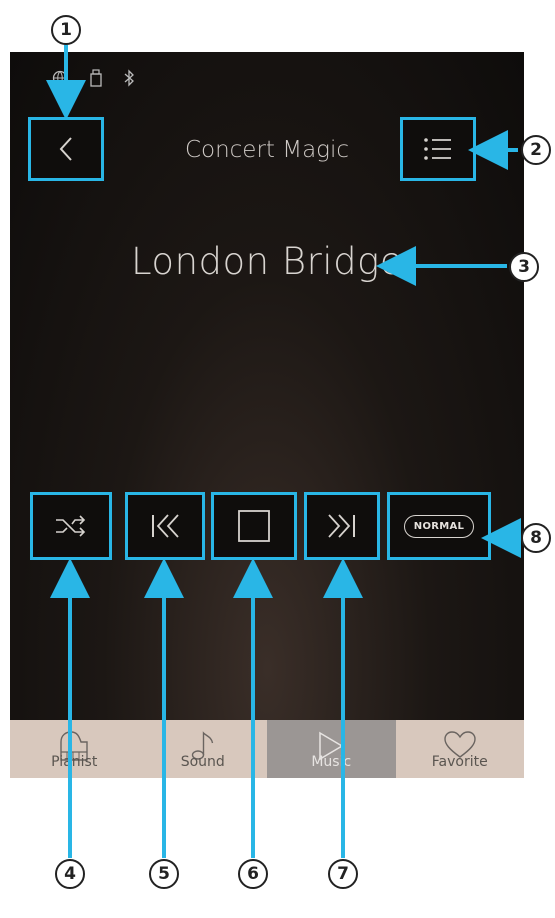 This screenshot has height=918, width=555. What do you see at coordinates (253, 874) in the screenshot?
I see `callout-6: 6` at bounding box center [253, 874].